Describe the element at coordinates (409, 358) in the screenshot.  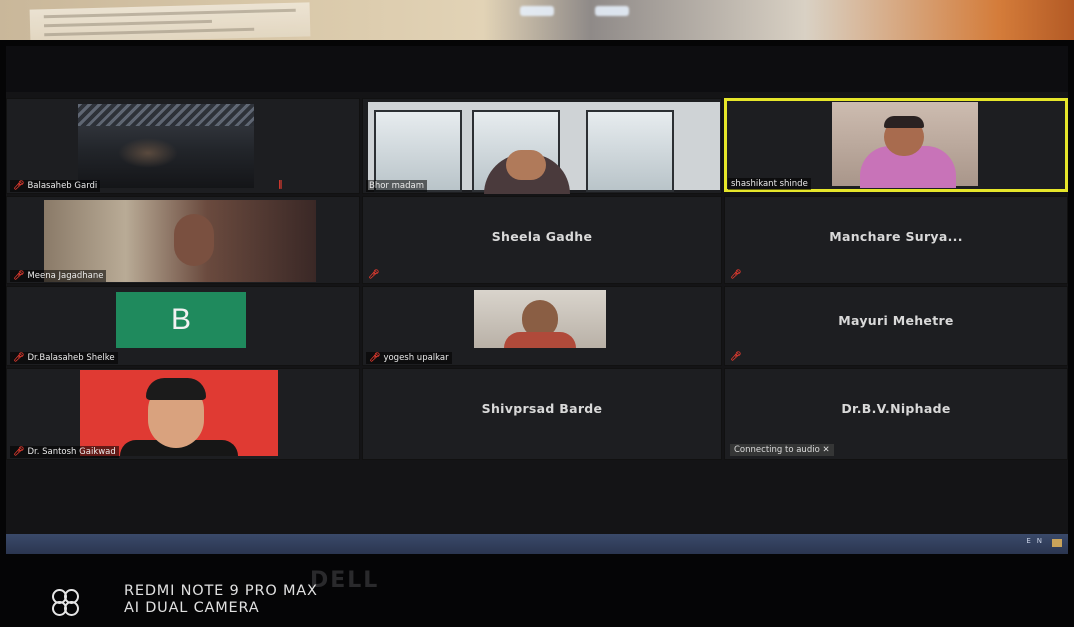
I see `participant-name-label: 🎤︎ yogesh upalkar` at that location.